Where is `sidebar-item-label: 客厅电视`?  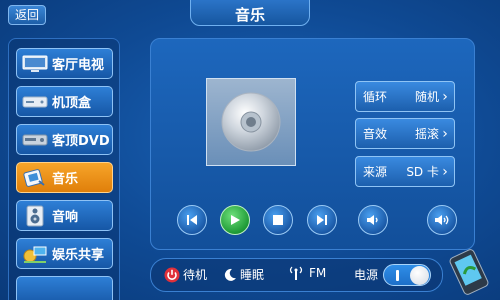
sidebar-item-label: 客厅电视 is located at coordinates (78, 65).